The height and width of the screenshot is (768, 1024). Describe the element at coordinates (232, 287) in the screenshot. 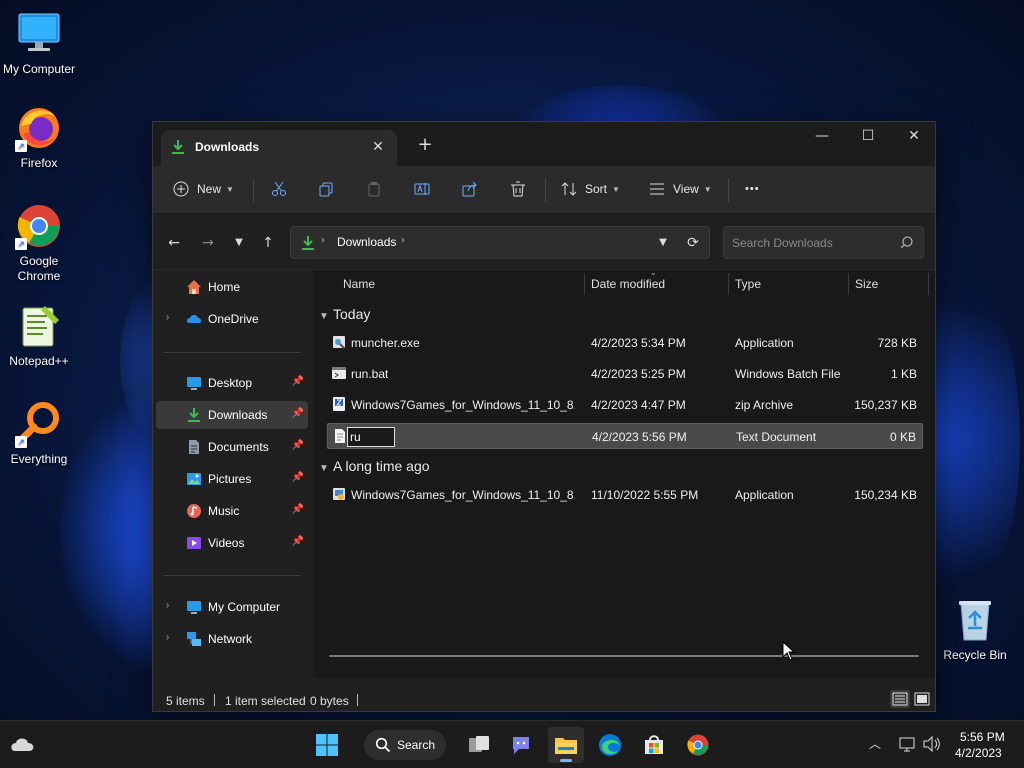

I see `sidebar-item-home: Home` at that location.